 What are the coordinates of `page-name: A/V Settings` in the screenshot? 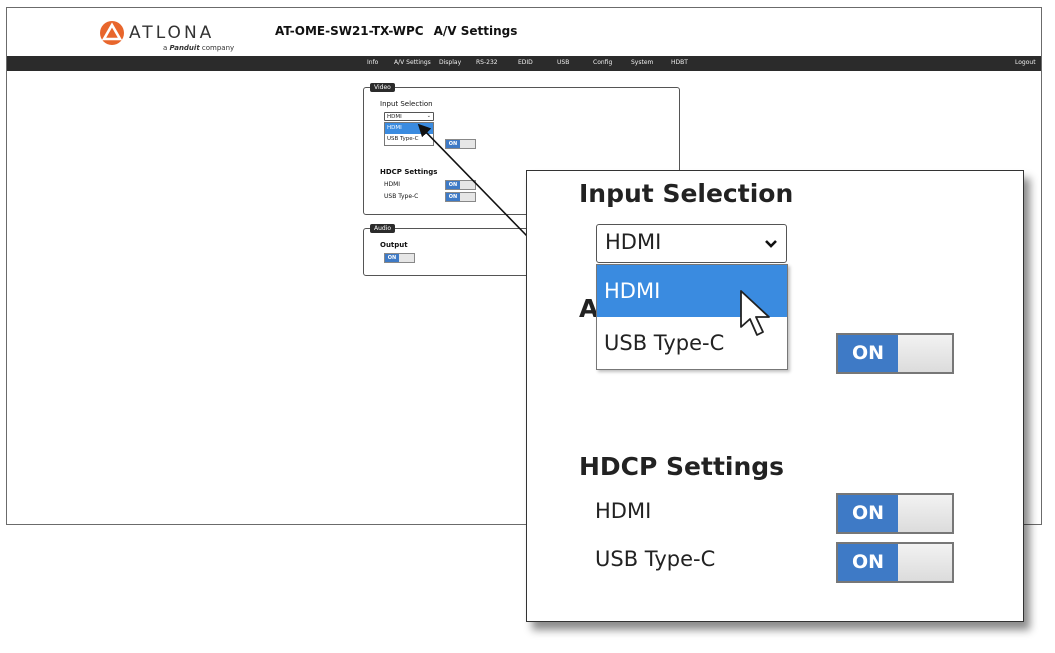 It's located at (475, 31).